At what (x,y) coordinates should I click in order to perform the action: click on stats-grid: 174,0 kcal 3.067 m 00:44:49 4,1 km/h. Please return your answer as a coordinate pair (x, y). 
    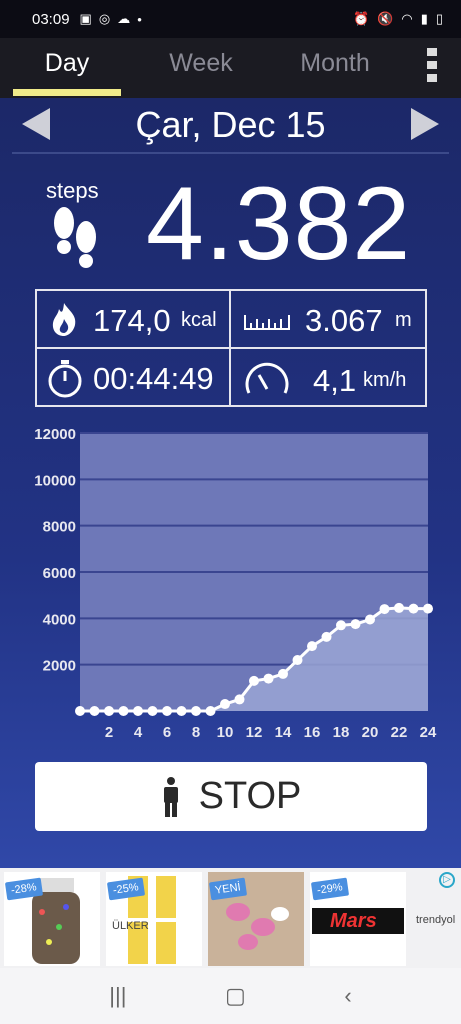
    Looking at the image, I should click on (231, 348).